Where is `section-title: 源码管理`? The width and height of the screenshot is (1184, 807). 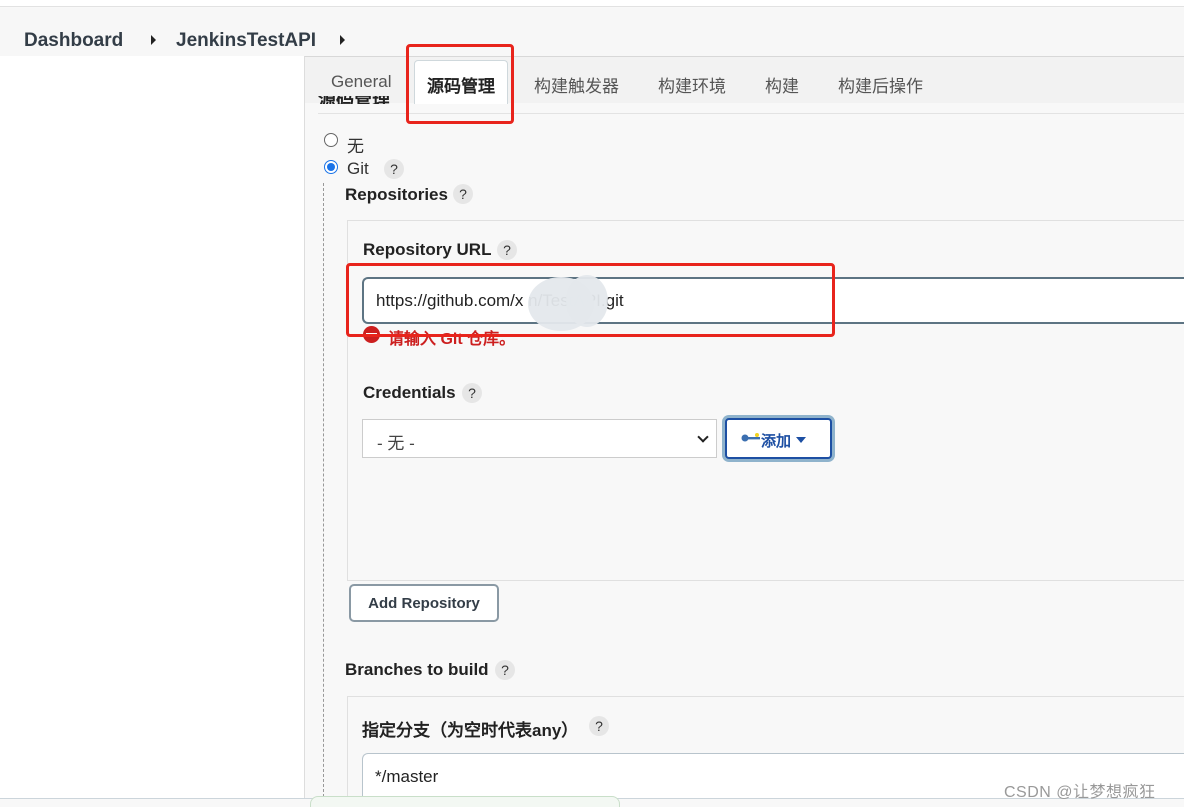 section-title: 源码管理 is located at coordinates (368, 100).